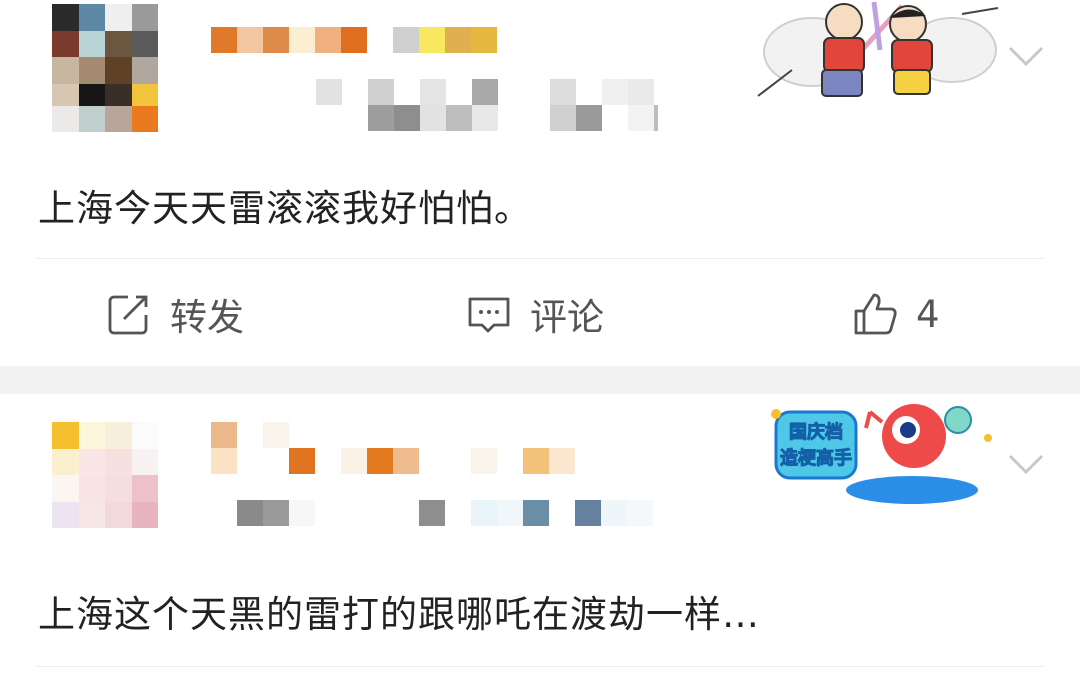 This screenshot has height=698, width=1080. Describe the element at coordinates (877, 52) in the screenshot. I see `cartoon-fight-sticker-icon` at that location.